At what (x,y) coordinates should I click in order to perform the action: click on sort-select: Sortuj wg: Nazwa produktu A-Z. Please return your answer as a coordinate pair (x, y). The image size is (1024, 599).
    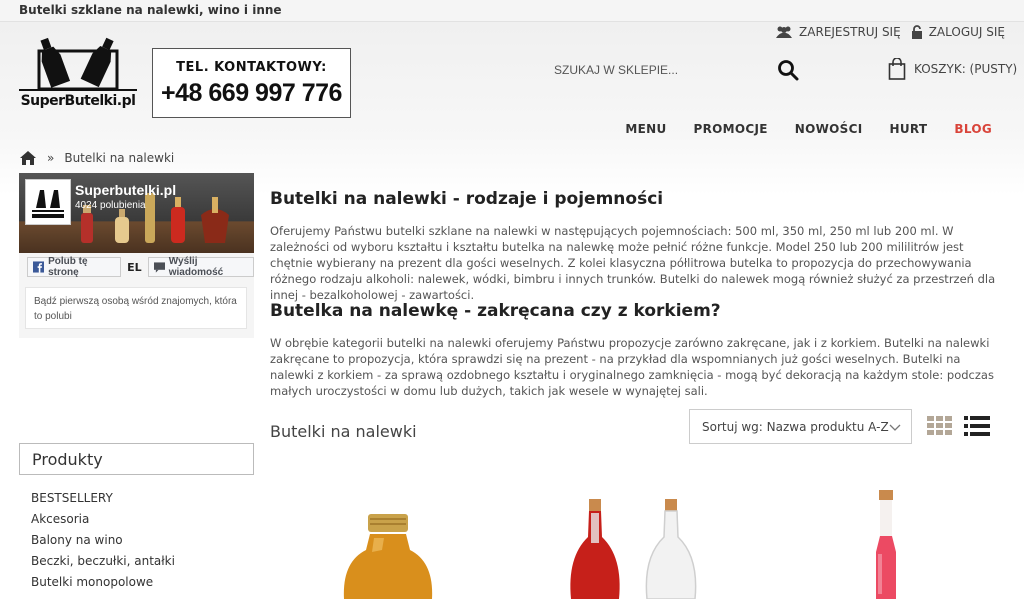
    Looking at the image, I should click on (800, 426).